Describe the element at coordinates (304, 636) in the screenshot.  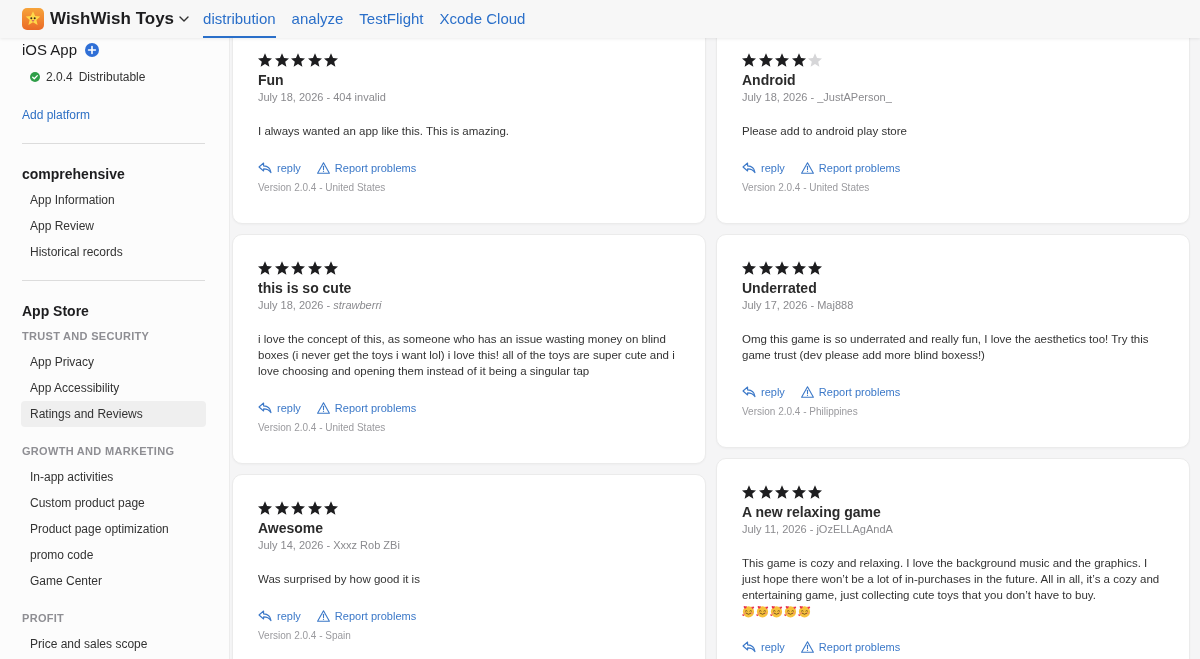
I see `version-info: Version 2.0.4 - Spain` at that location.